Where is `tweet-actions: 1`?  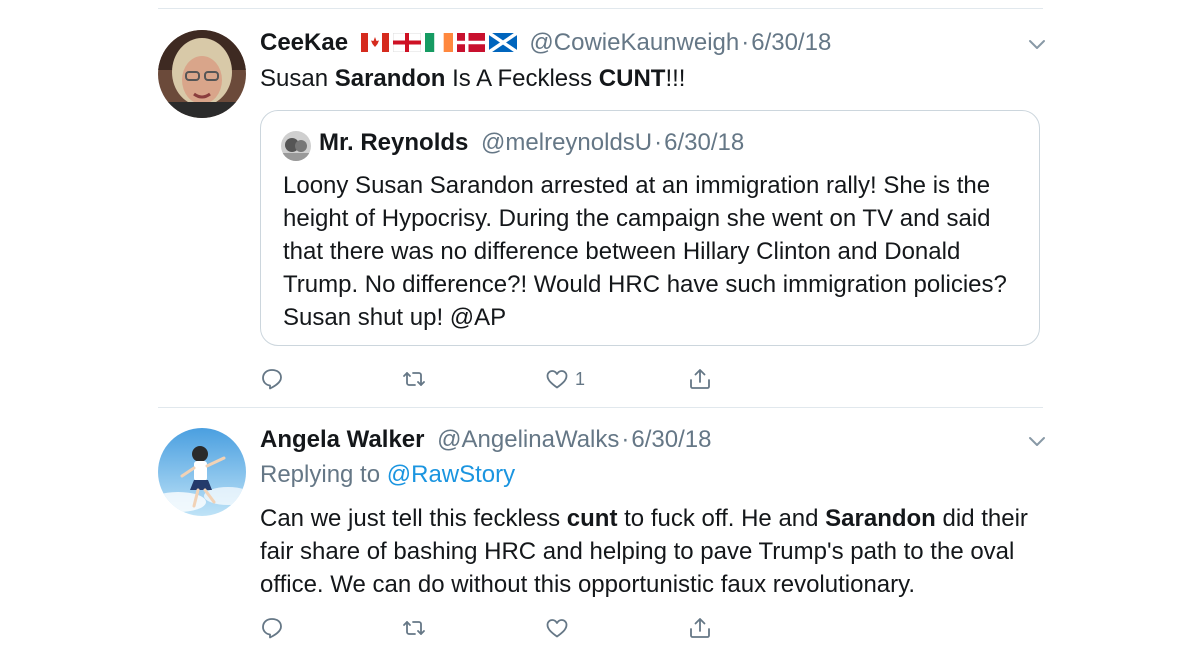 tweet-actions: 1 is located at coordinates (490, 379).